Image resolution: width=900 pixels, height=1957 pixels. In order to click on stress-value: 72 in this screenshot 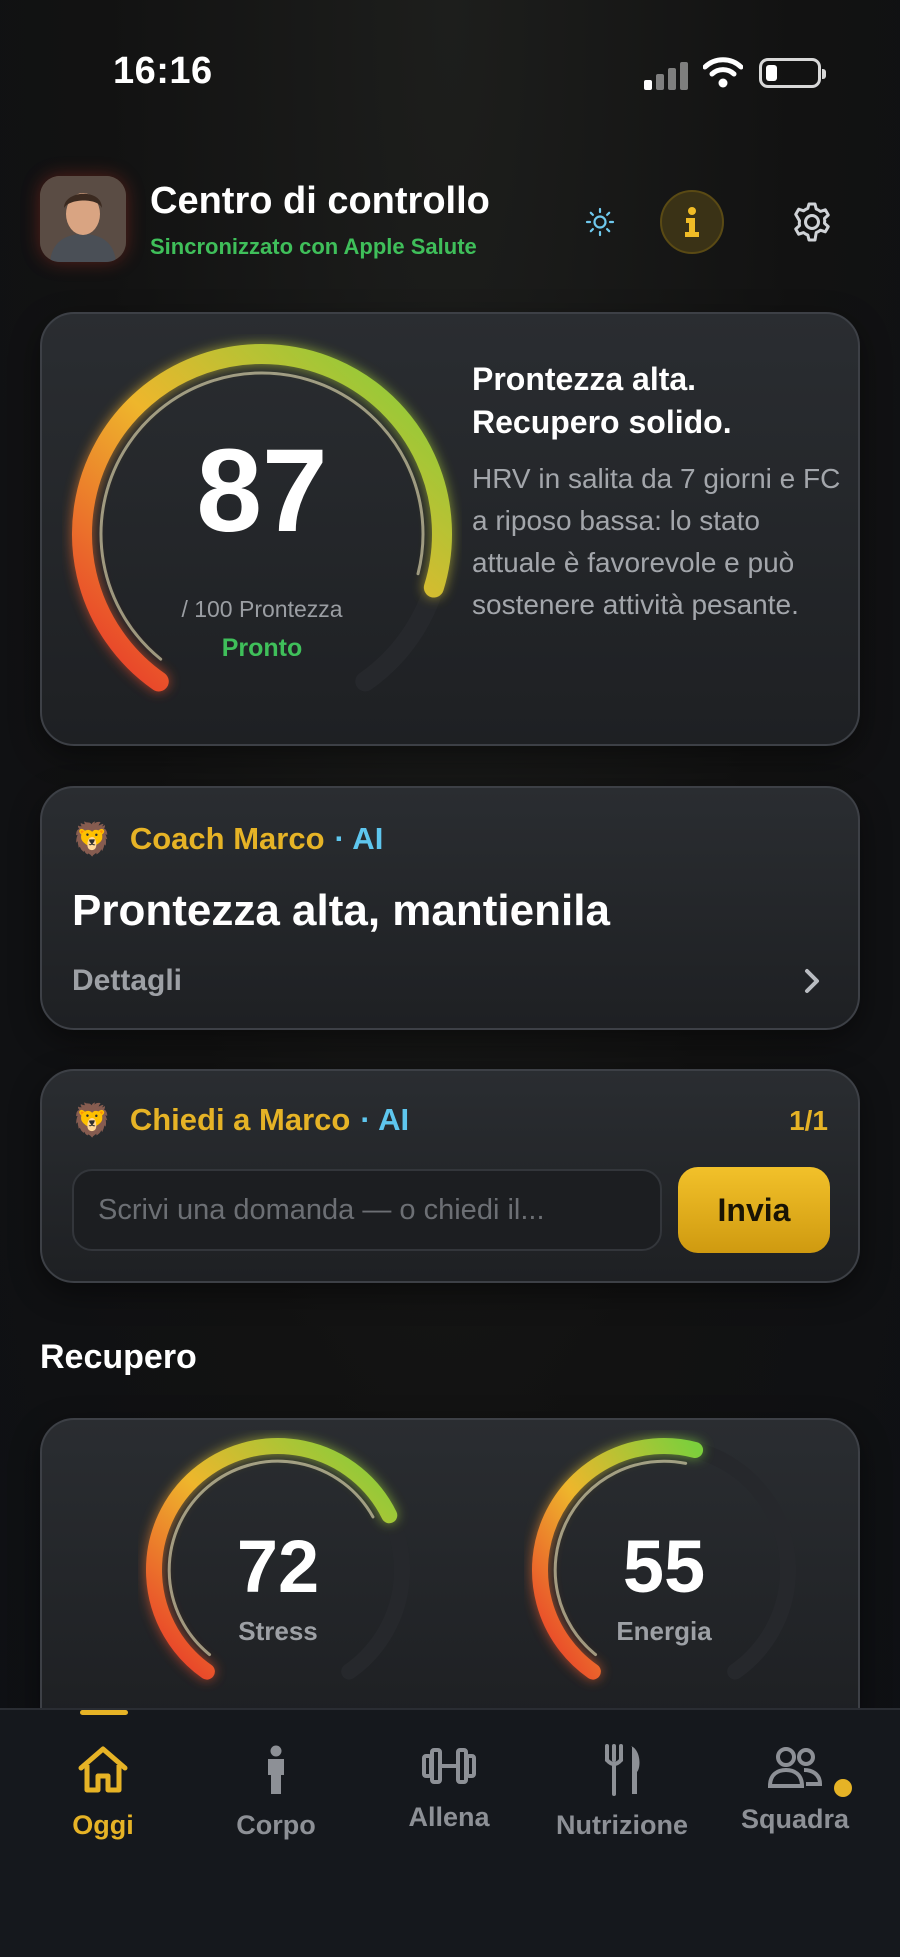, I will do `click(278, 1566)`.